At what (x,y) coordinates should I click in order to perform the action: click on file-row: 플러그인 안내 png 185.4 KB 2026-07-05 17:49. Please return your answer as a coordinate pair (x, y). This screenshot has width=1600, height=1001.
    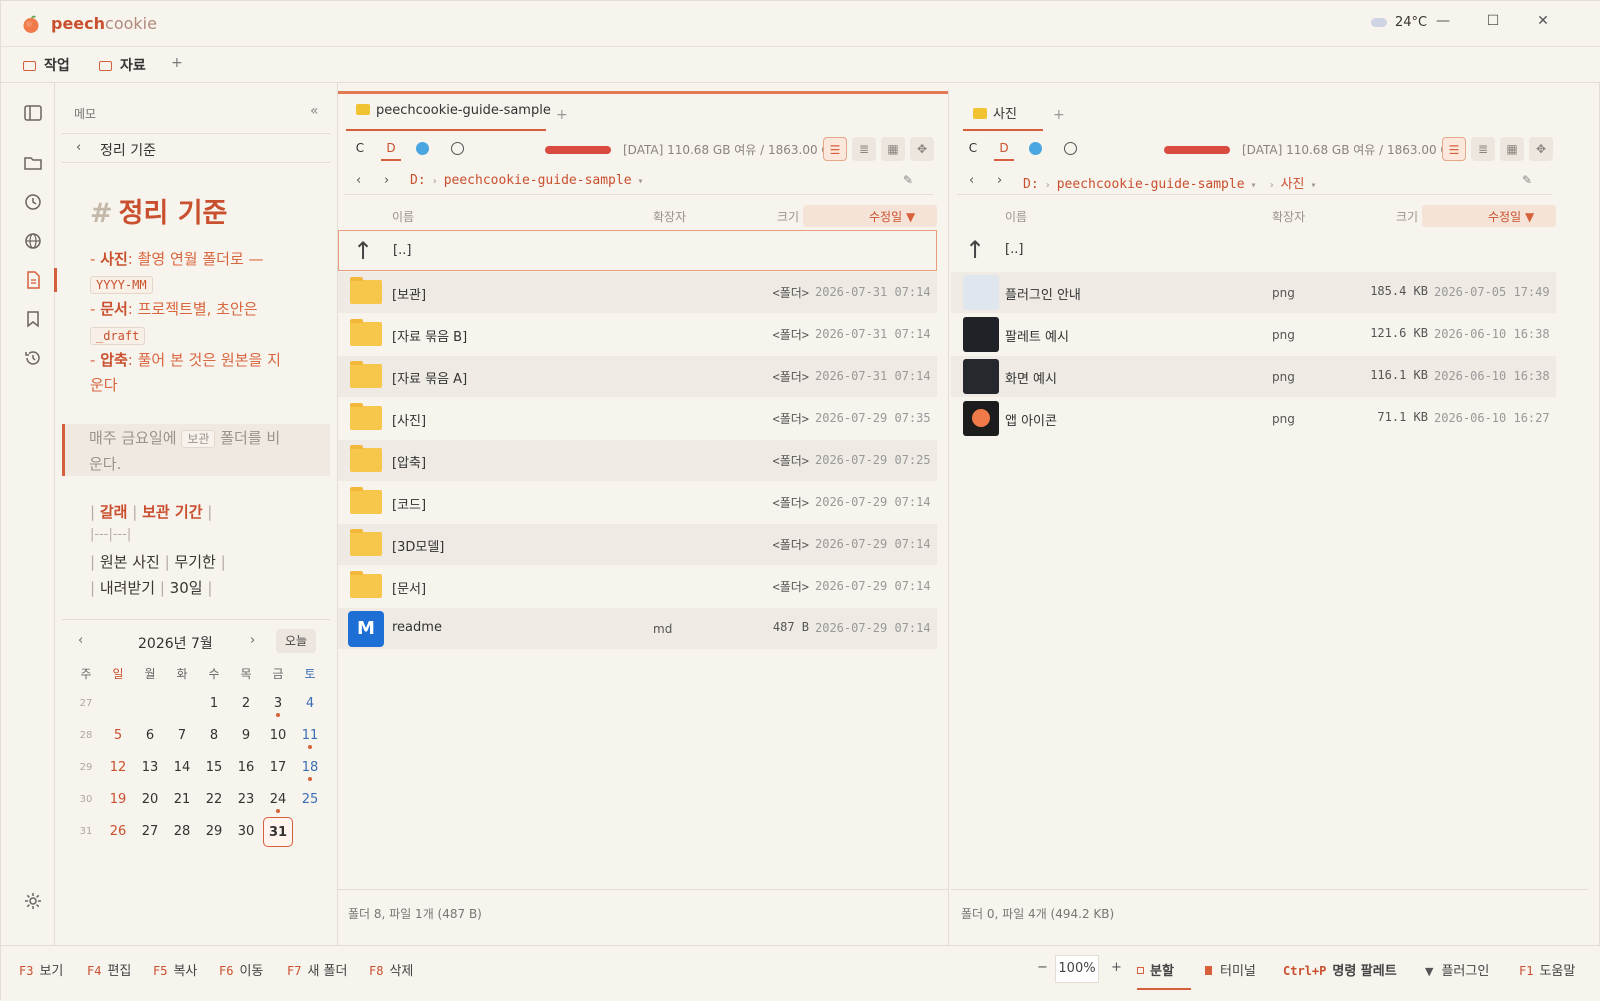
    Looking at the image, I should click on (1253, 292).